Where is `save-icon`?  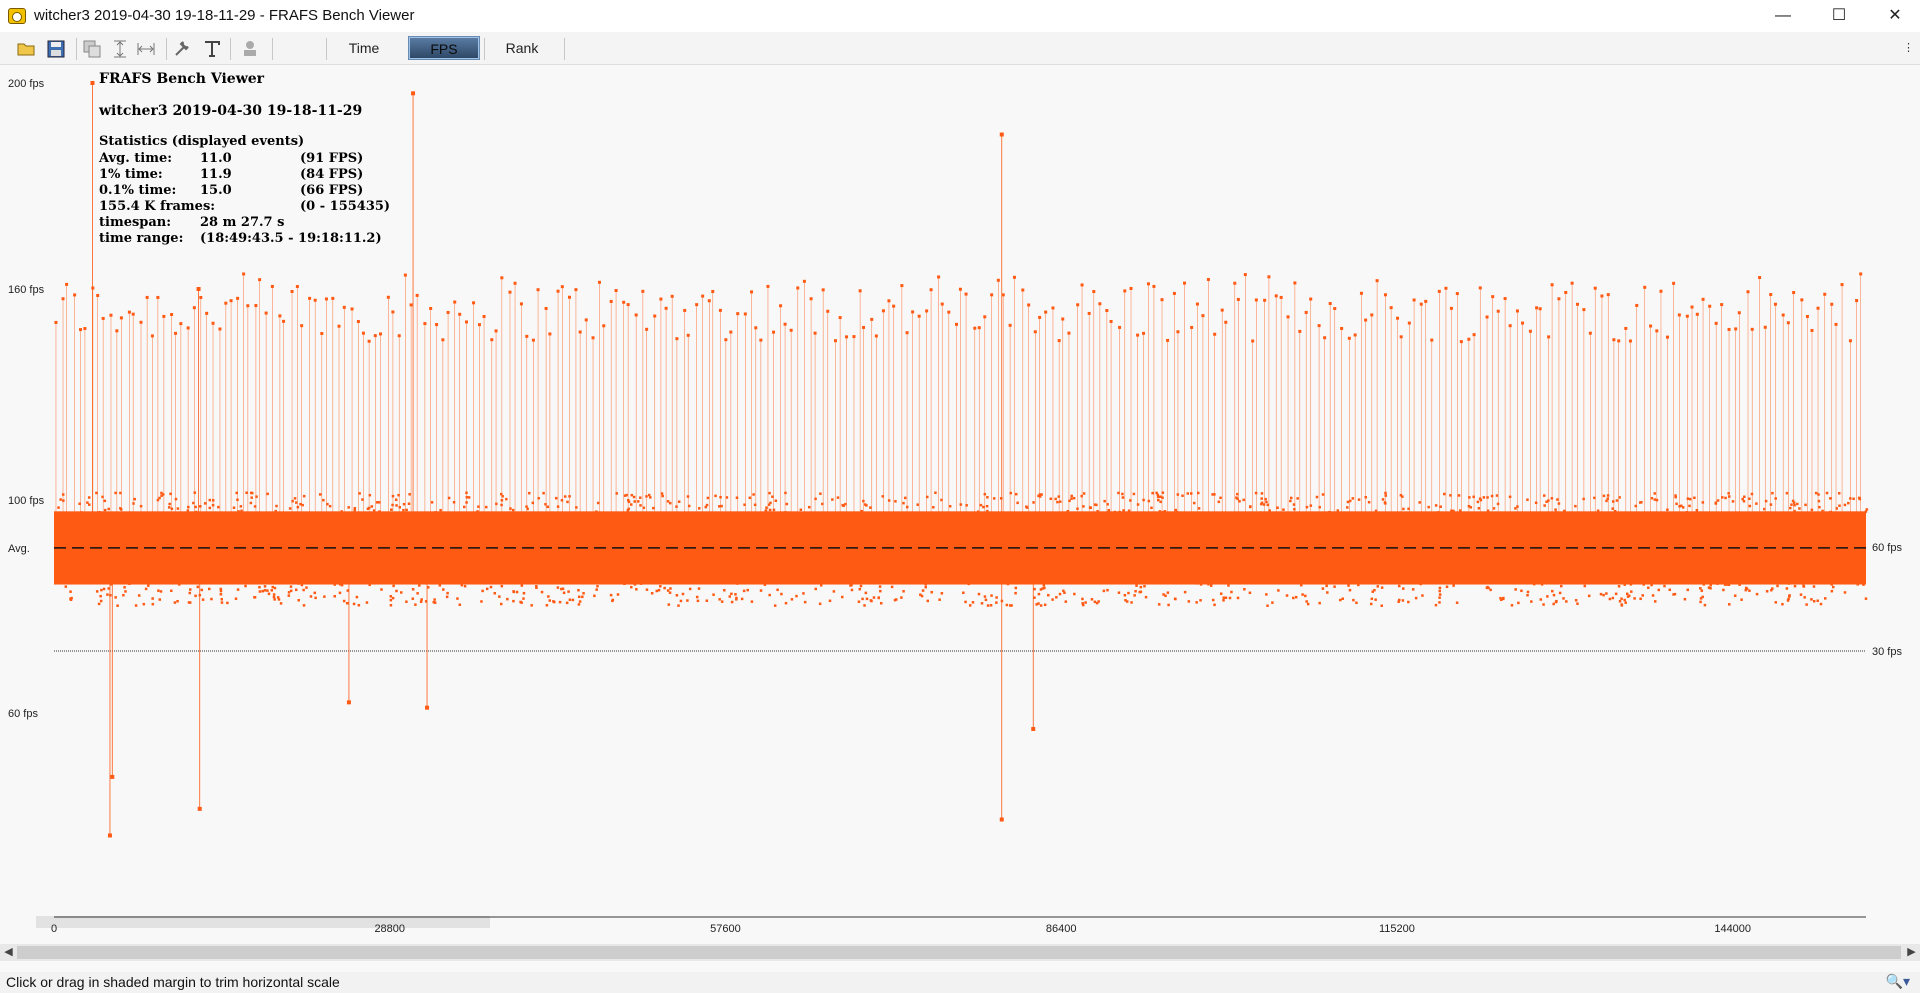 save-icon is located at coordinates (56, 49).